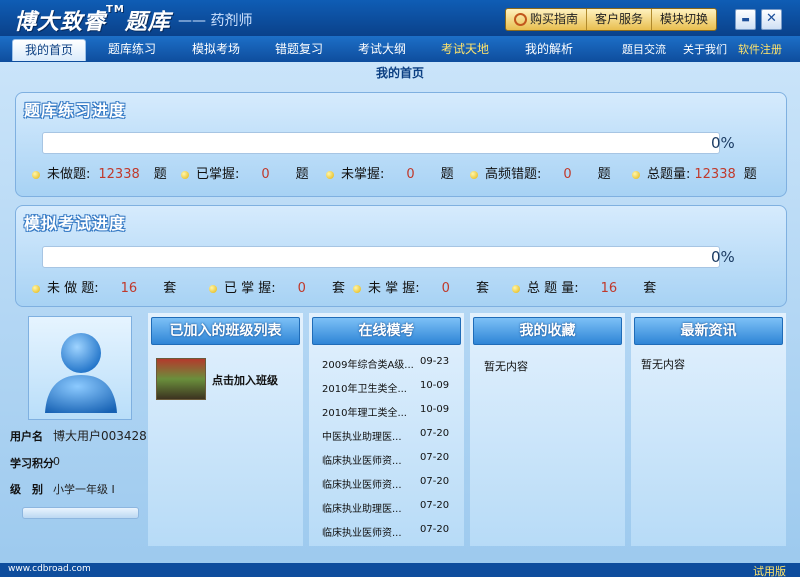 The height and width of the screenshot is (577, 800). What do you see at coordinates (760, 49) in the screenshot?
I see `nav-register: 软件注册` at bounding box center [760, 49].